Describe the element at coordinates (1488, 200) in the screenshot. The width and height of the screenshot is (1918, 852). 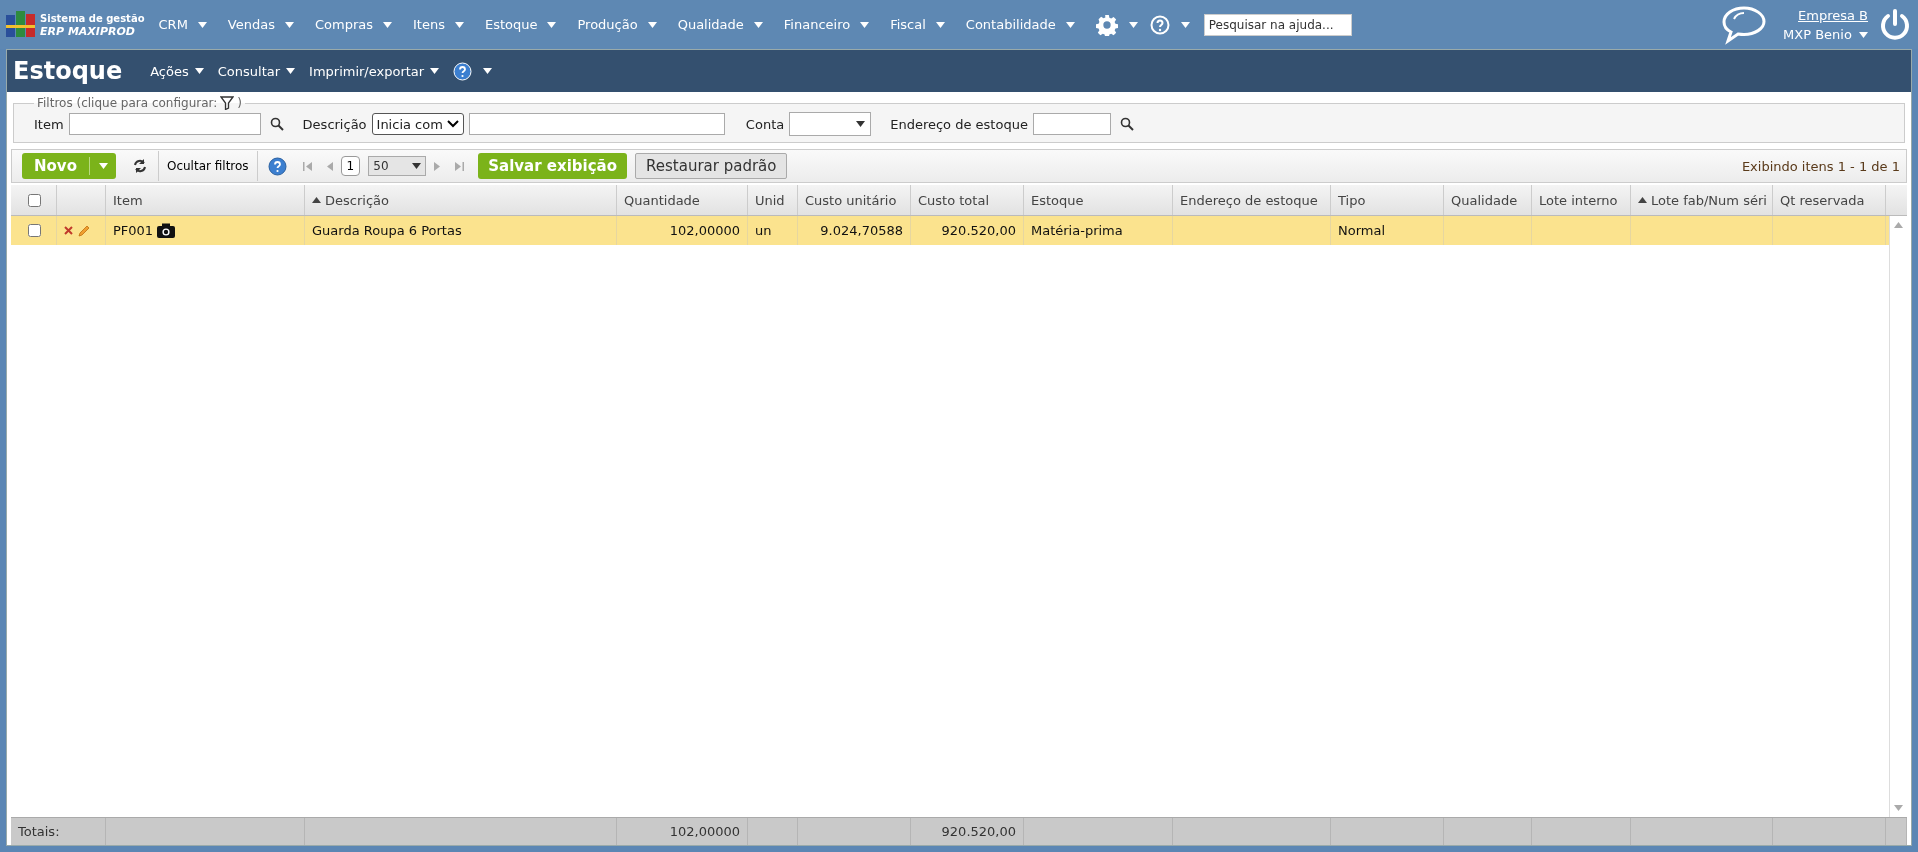
I see `column-header: Qualidade` at that location.